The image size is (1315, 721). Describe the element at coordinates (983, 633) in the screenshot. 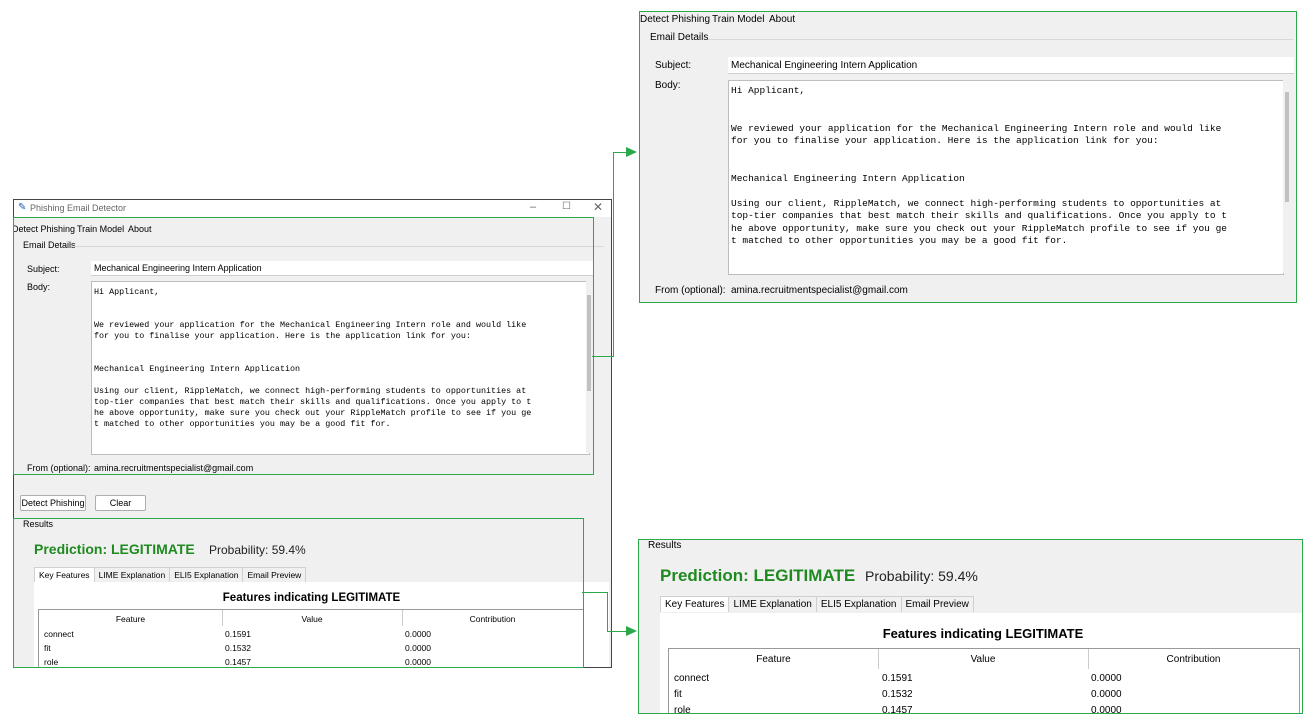

I see `features-title: Features indicating LEGITIMATE` at that location.